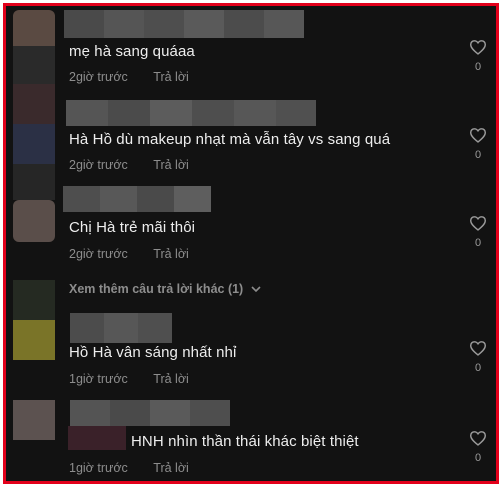 The height and width of the screenshot is (487, 502). What do you see at coordinates (156, 289) in the screenshot?
I see `view-more-replies-label: Xem thêm câu trả lời khác (1)` at bounding box center [156, 289].